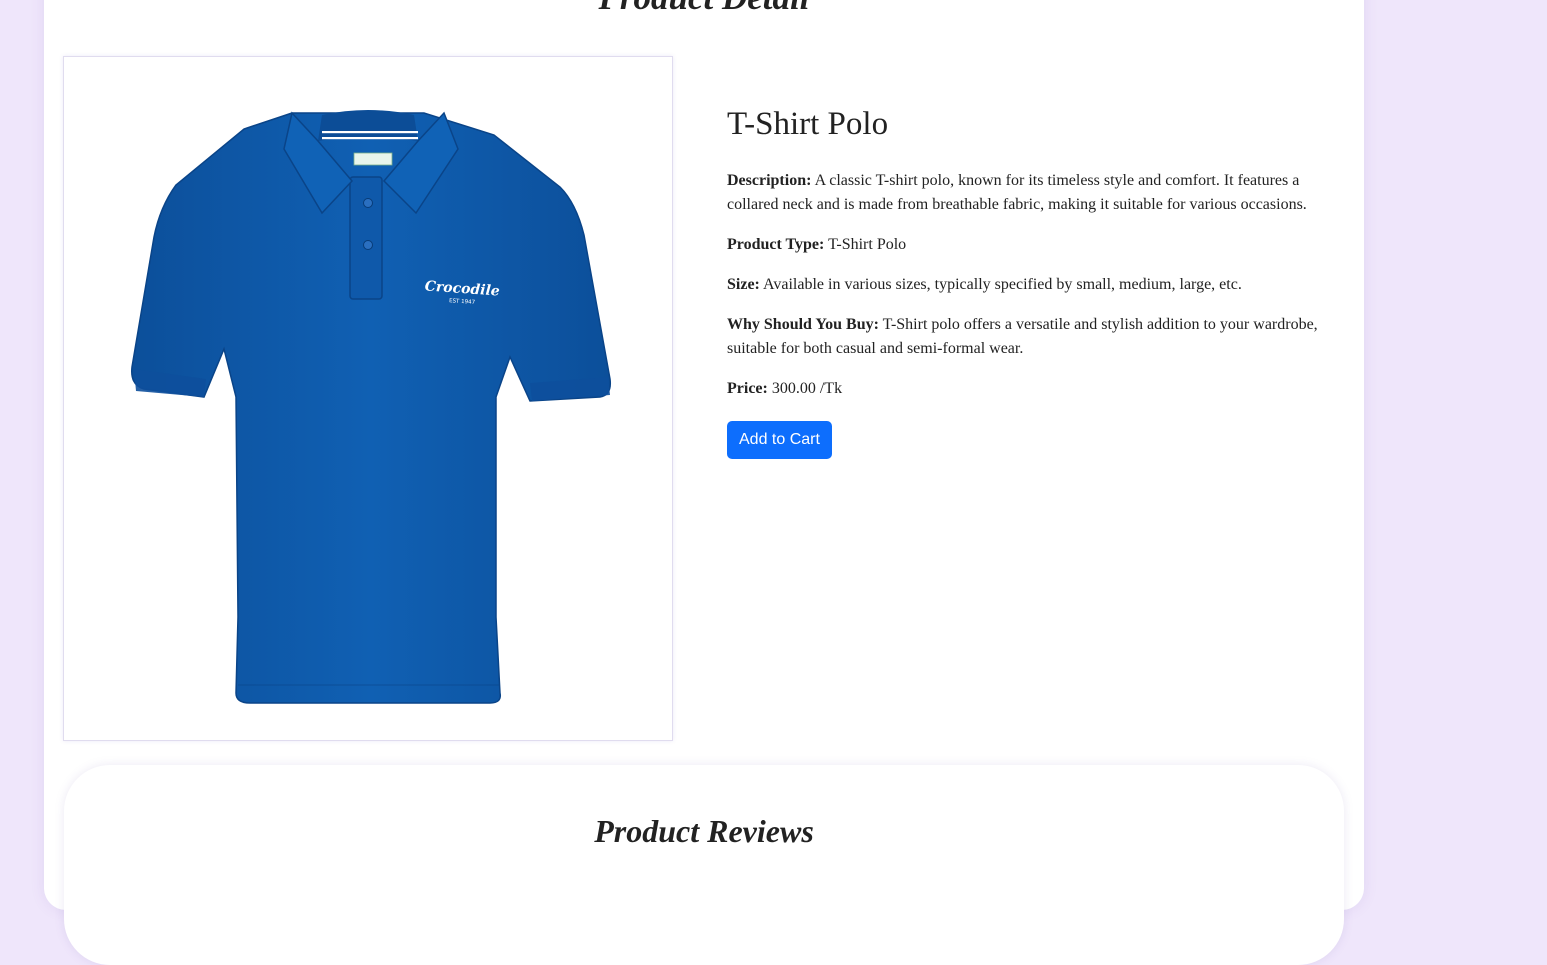 This screenshot has width=1547, height=965. What do you see at coordinates (1027, 389) in the screenshot?
I see `price-field: Price: 300.00 /Tk` at bounding box center [1027, 389].